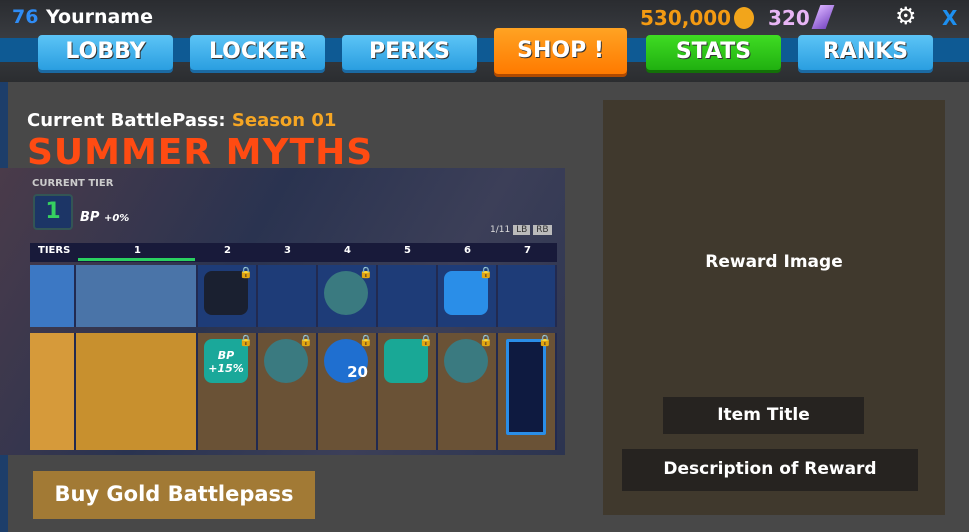 This screenshot has width=969, height=532. What do you see at coordinates (136, 259) in the screenshot?
I see `tier-progress` at bounding box center [136, 259].